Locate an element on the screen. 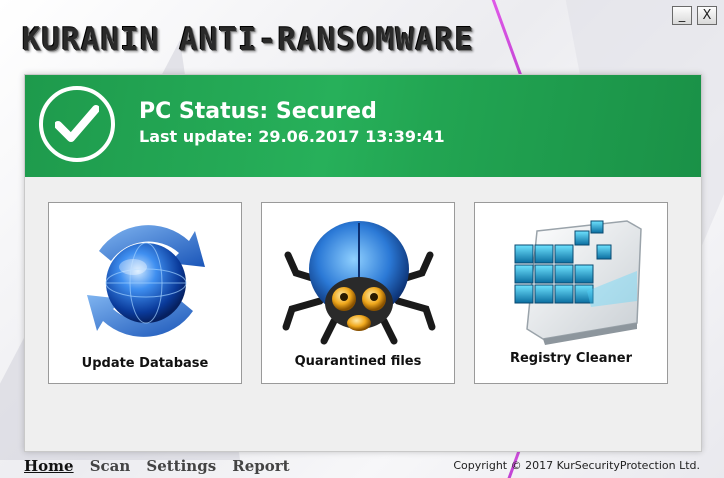  bottom-nav: Home Scan Settings Report is located at coordinates (162, 465).